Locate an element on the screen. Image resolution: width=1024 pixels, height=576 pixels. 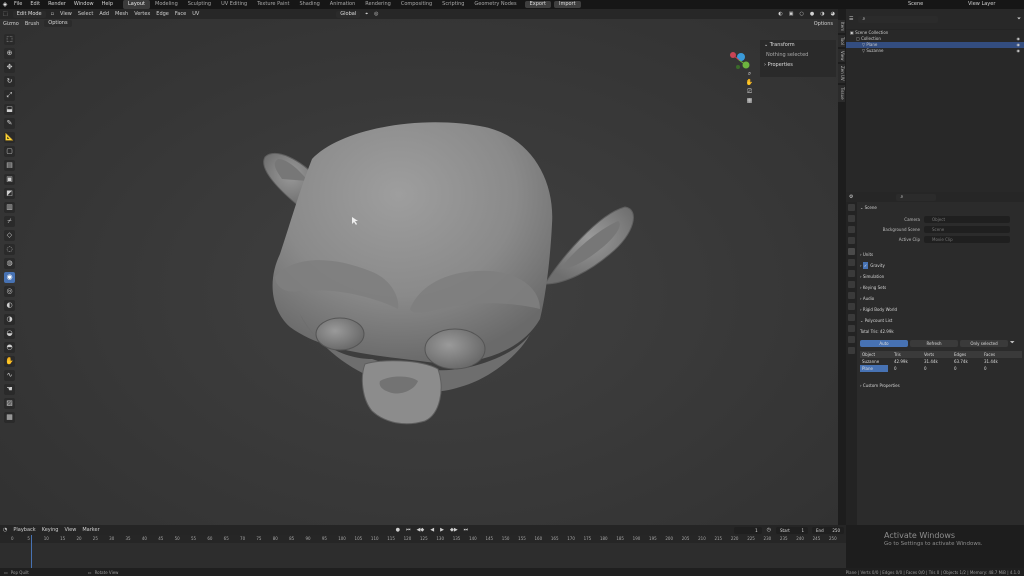
properties-type-icon: ⚙ is located at coordinates (851, 197).